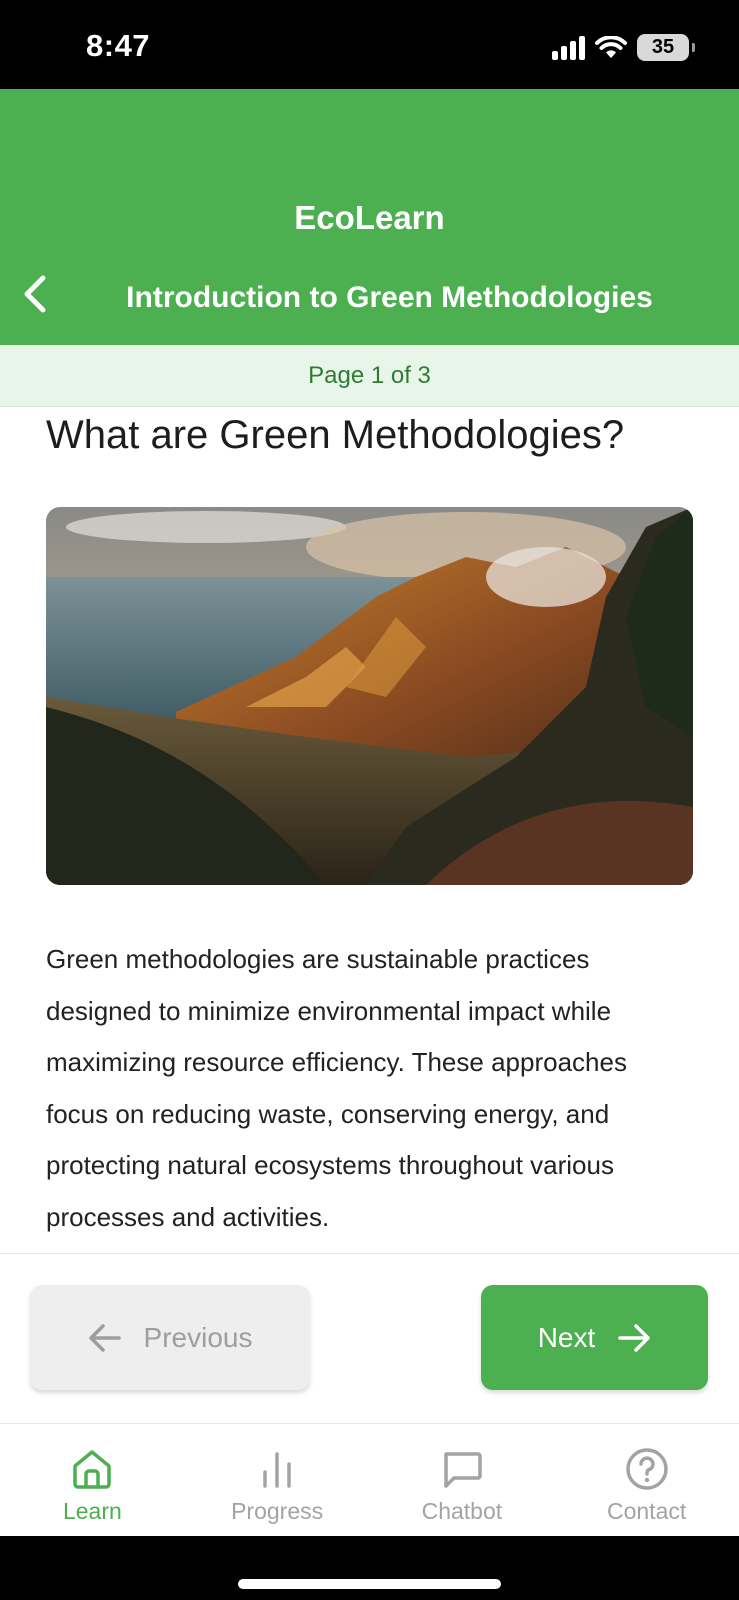 The image size is (739, 1600). I want to click on lesson-heading: What are Green Methodologies?, so click(335, 435).